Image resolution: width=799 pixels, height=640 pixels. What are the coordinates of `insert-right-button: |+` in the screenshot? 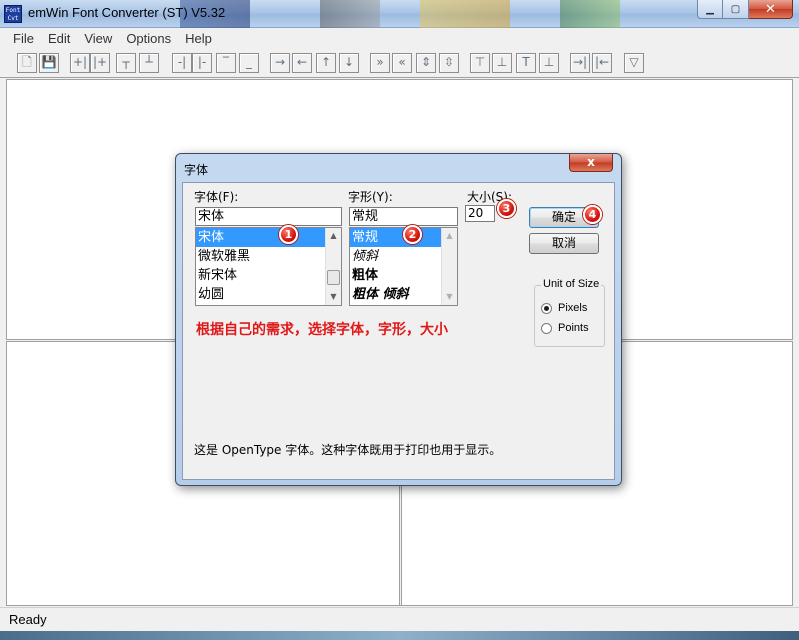 It's located at (100, 63).